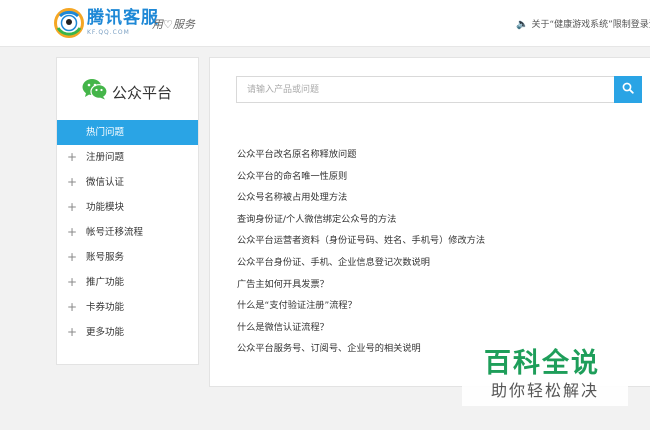 Image resolution: width=650 pixels, height=430 pixels. I want to click on question-link: 公众平台的命名唯一性原则, so click(361, 177).